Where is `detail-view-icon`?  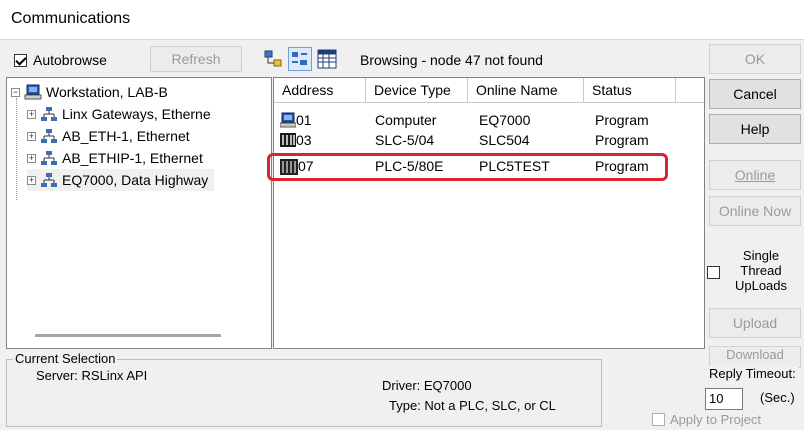
detail-view-icon is located at coordinates (327, 59).